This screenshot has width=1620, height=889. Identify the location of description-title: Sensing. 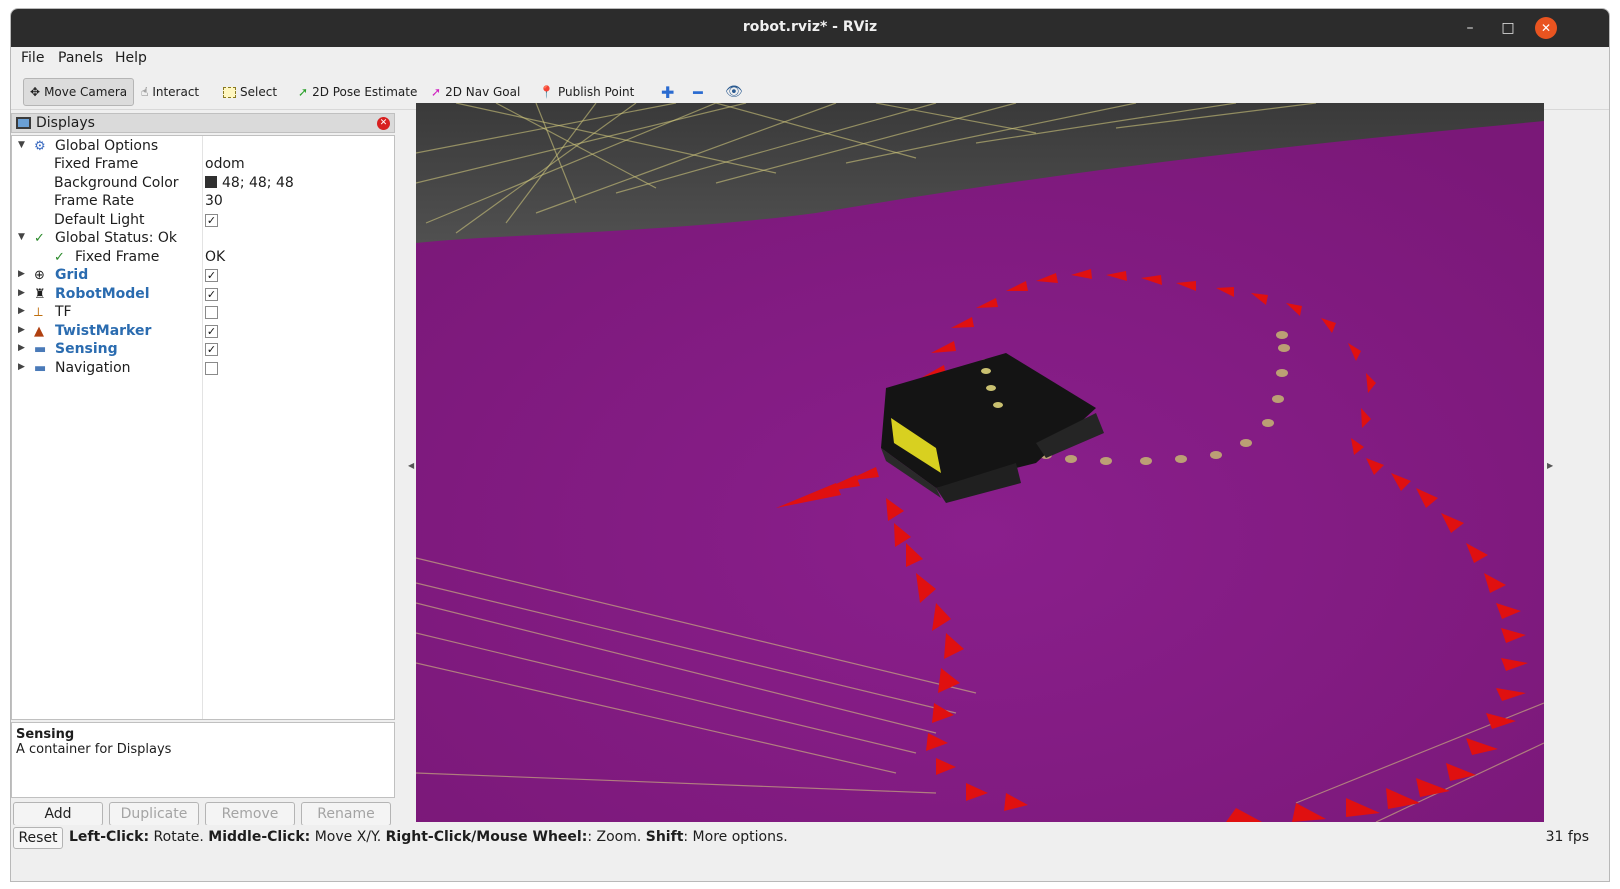
(45, 734).